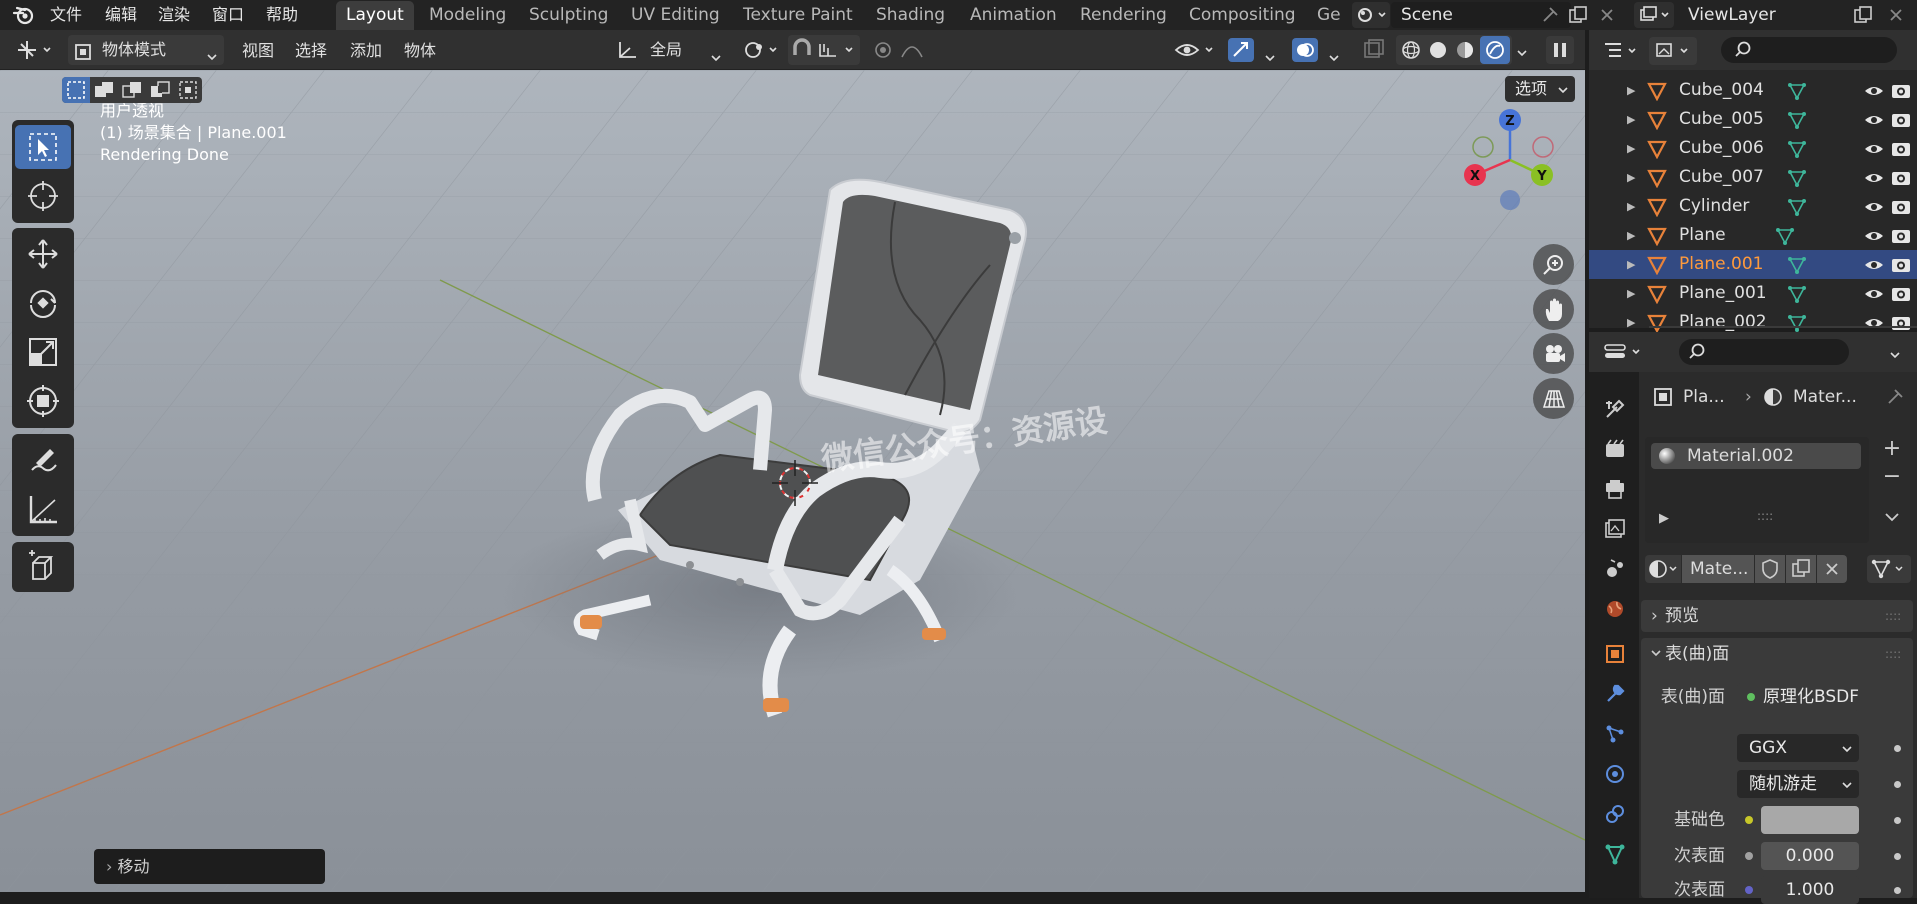 The image size is (1917, 904). What do you see at coordinates (1371, 15) in the screenshot?
I see `scene-selector-icon` at bounding box center [1371, 15].